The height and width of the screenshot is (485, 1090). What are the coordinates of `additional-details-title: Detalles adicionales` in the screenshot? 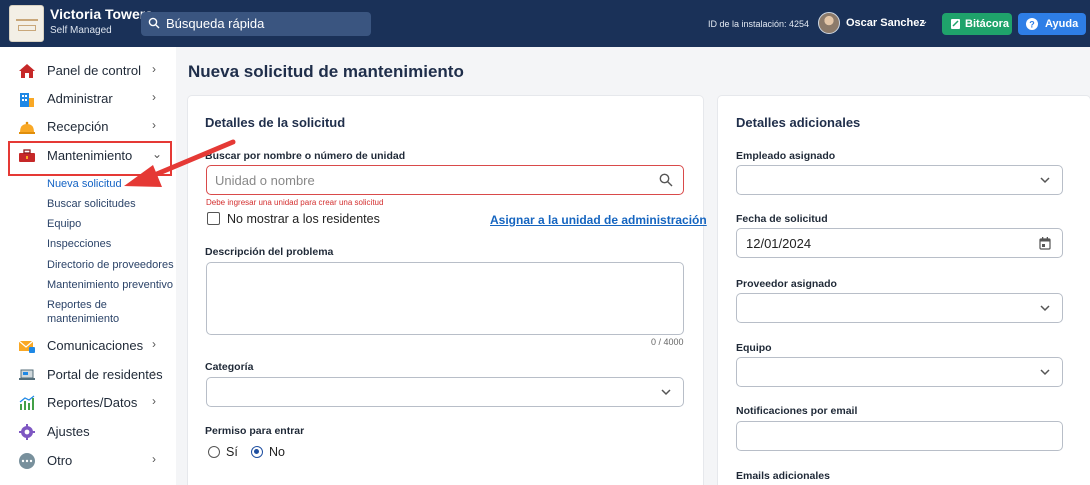 It's located at (798, 122).